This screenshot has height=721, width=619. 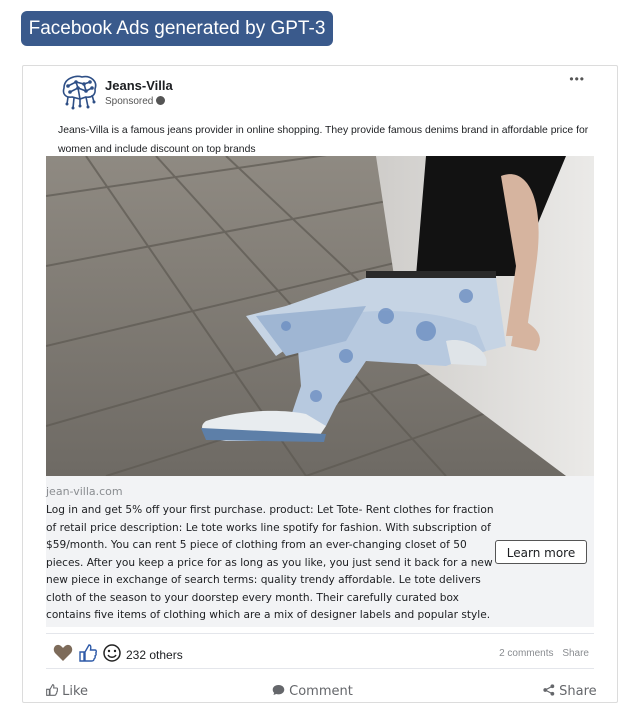 What do you see at coordinates (161, 100) in the screenshot?
I see `globe-icon` at bounding box center [161, 100].